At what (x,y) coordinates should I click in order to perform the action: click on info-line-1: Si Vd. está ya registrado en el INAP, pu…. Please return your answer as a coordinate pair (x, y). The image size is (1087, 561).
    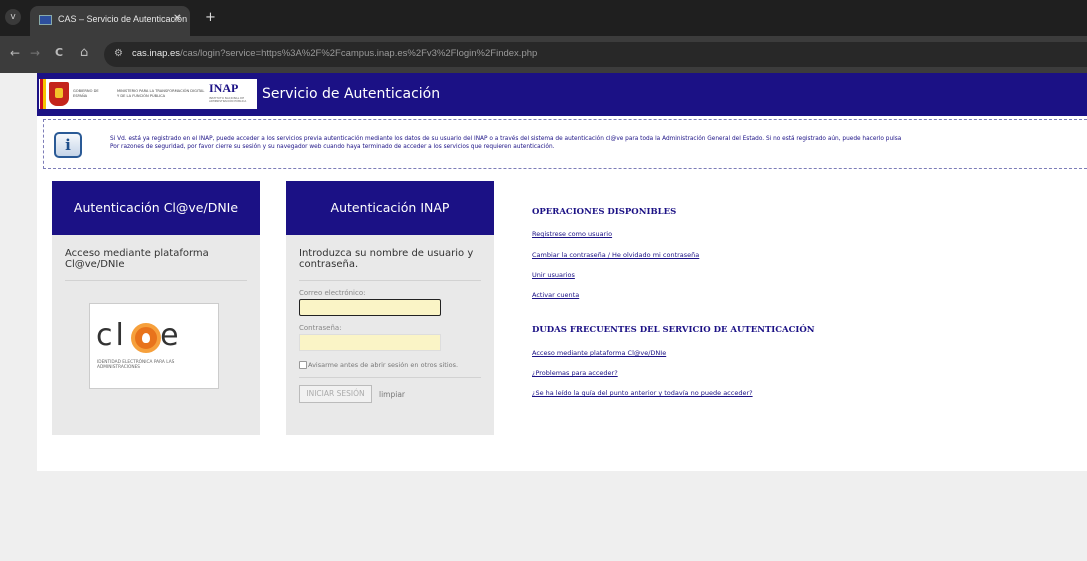
    Looking at the image, I should click on (506, 139).